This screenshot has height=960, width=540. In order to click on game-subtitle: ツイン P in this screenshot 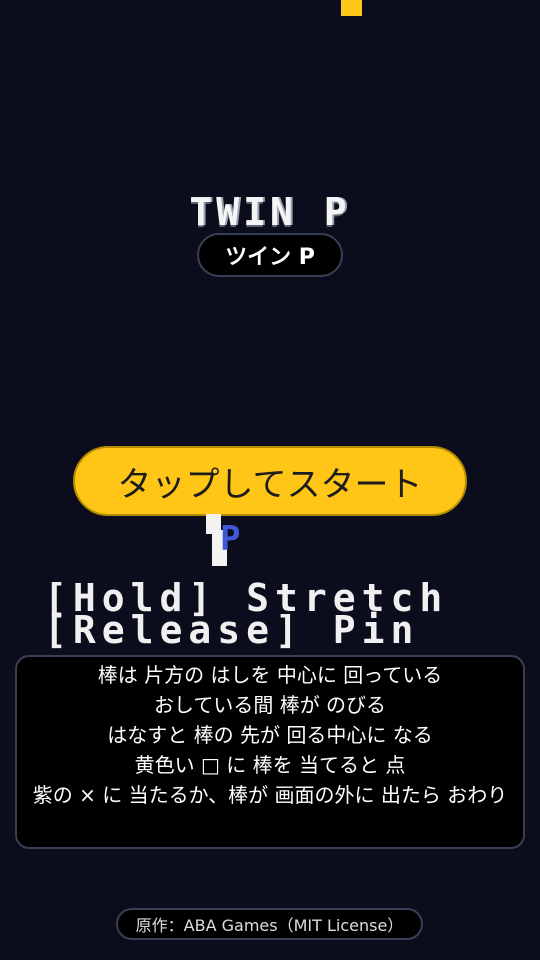, I will do `click(270, 255)`.